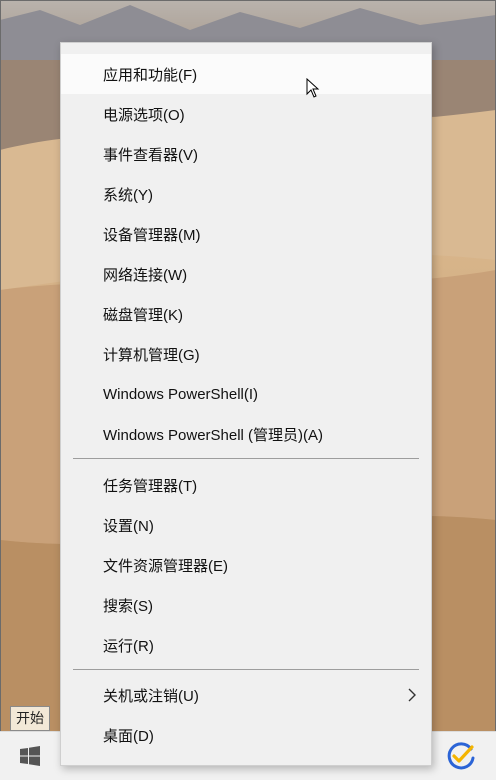 This screenshot has width=496, height=780. Describe the element at coordinates (246, 74) in the screenshot. I see `menu-item-apps-features: 应用和功能(F)` at that location.